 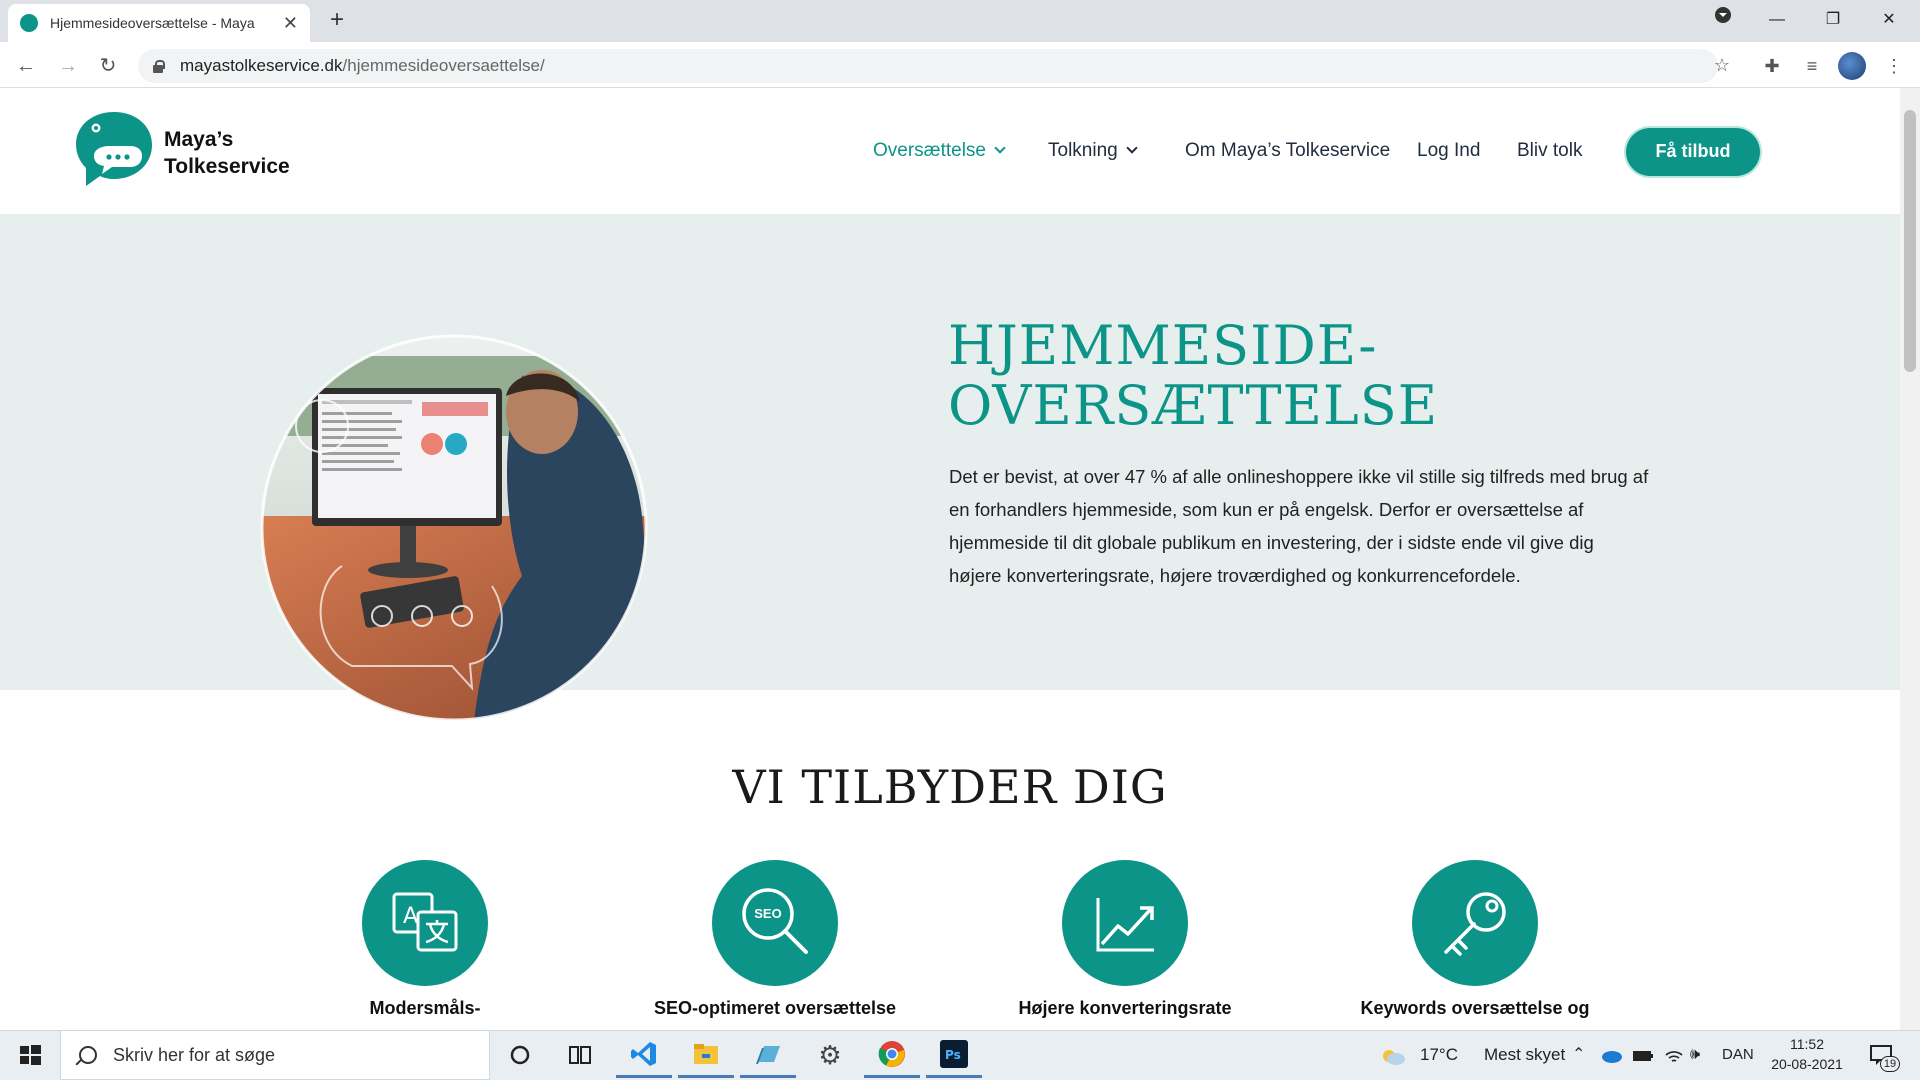 I want to click on windows-start-icon, so click(x=30, y=1055).